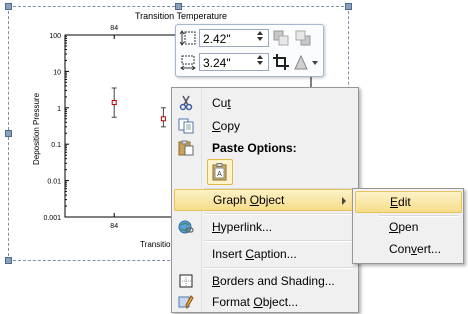 This screenshot has width=468, height=314. What do you see at coordinates (36, 128) in the screenshot?
I see `y-axis-label: Deposition Pressure` at bounding box center [36, 128].